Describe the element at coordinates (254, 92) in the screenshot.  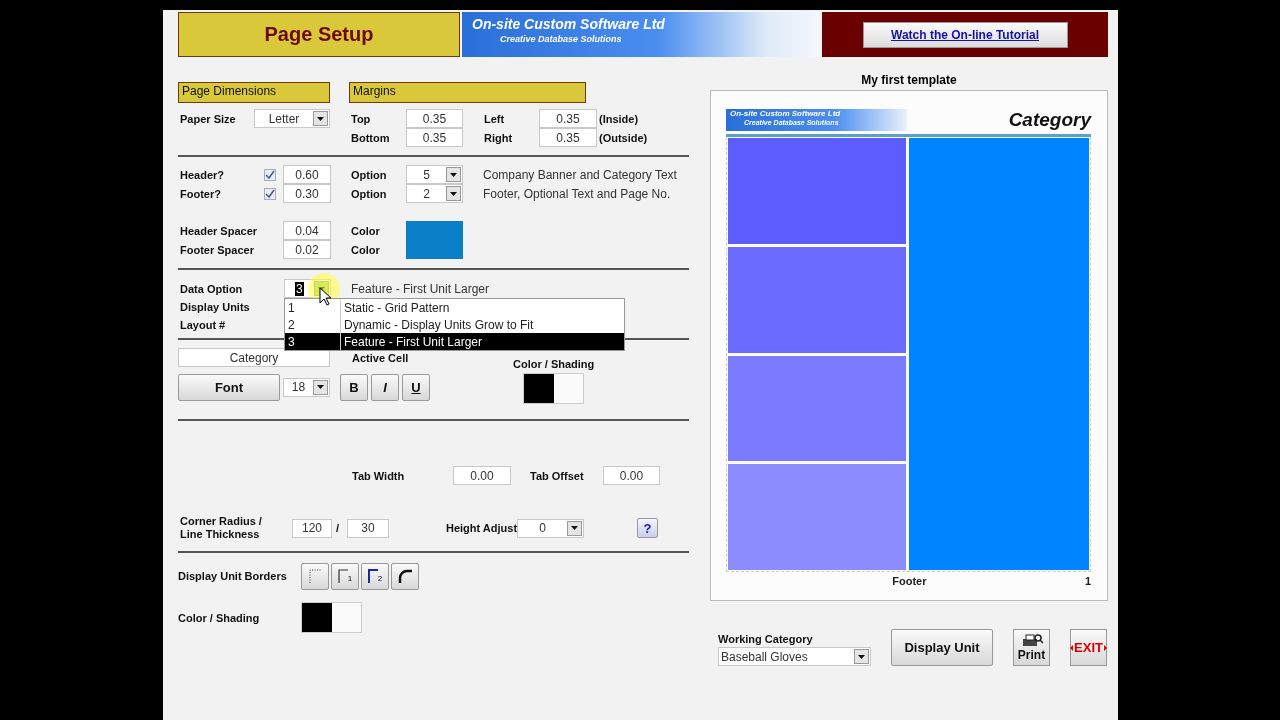
I see `section-heading: Page Dimensions` at that location.